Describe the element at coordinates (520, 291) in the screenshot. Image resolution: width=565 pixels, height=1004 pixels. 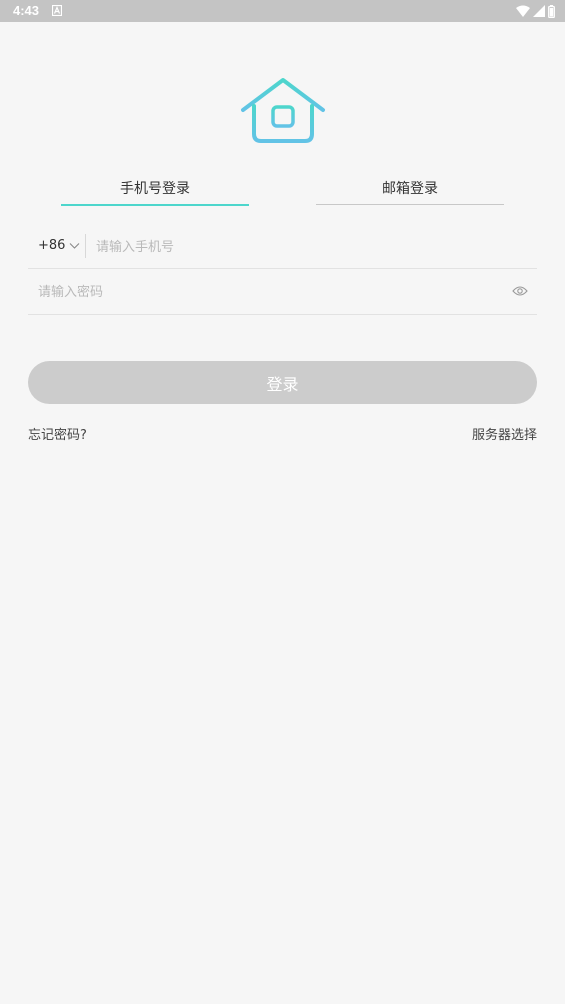
I see `eye-icon` at that location.